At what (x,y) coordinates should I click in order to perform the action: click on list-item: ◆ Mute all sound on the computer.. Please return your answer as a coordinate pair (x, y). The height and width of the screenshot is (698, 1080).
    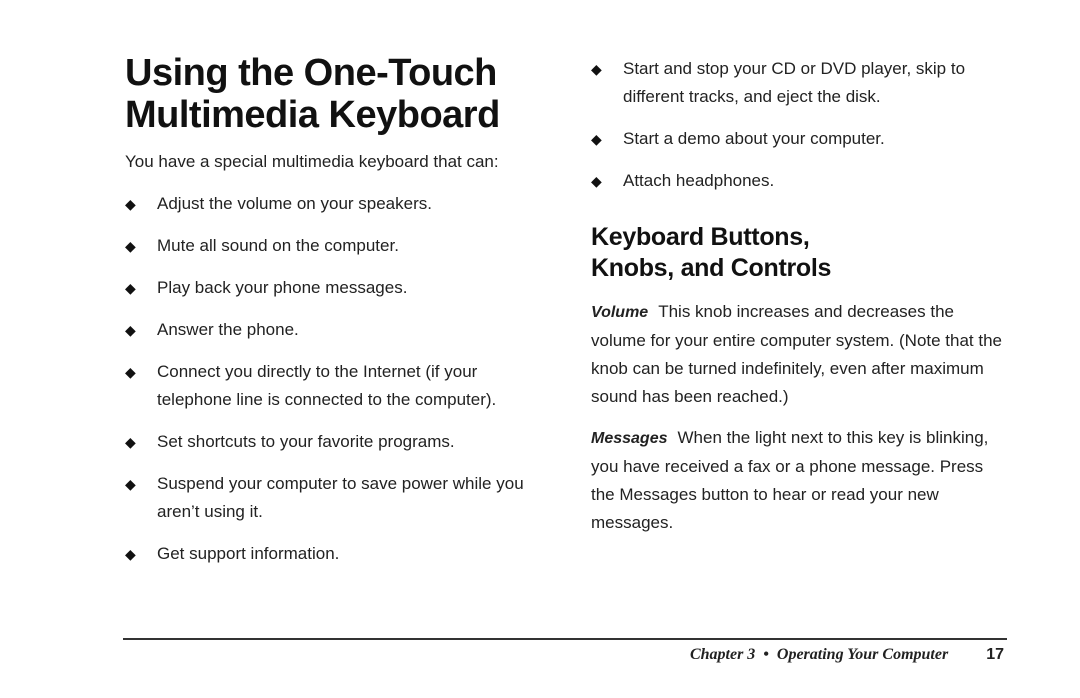
    Looking at the image, I should click on (330, 246).